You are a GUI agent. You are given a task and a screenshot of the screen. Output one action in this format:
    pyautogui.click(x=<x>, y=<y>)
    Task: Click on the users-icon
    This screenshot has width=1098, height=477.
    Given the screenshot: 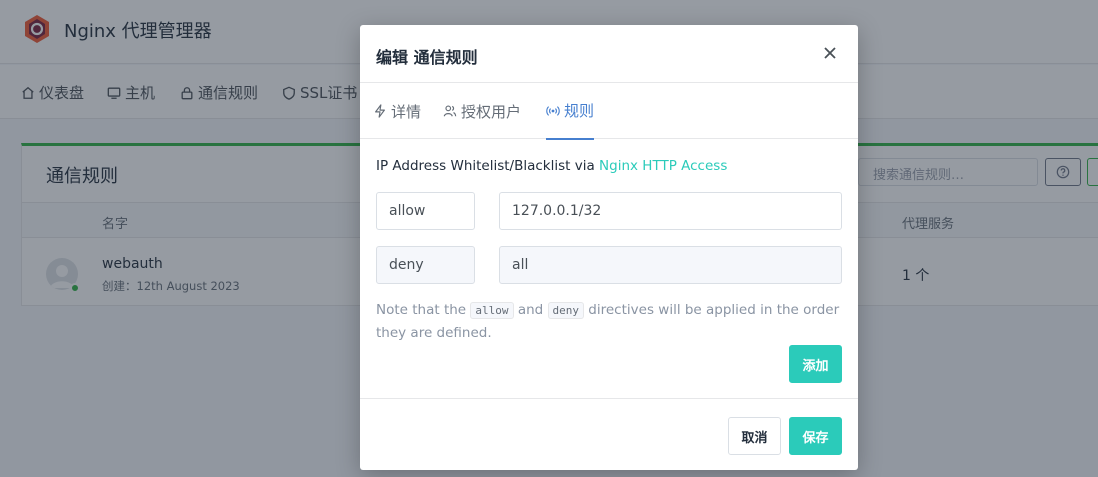 What is the action you would take?
    pyautogui.click(x=450, y=111)
    